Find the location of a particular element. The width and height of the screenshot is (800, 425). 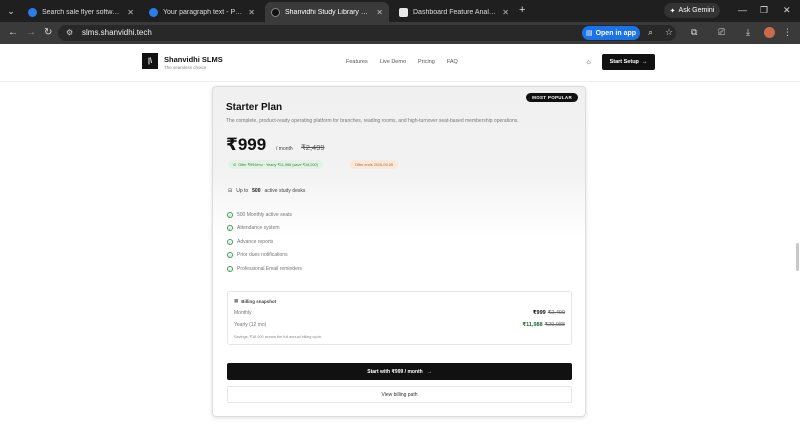

main-nav: Features Live Demo Pricing FAQ is located at coordinates (402, 62).